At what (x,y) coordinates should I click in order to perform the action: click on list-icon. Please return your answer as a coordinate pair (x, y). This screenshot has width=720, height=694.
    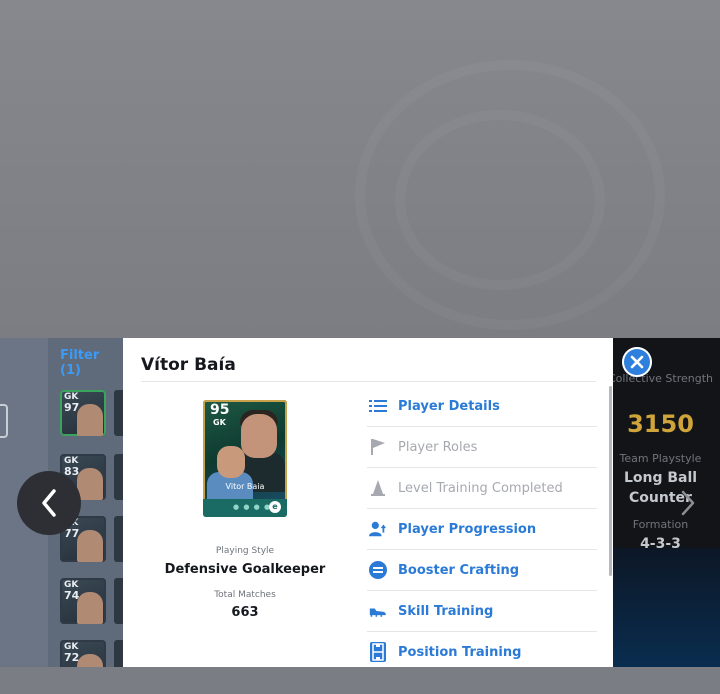
    Looking at the image, I should click on (378, 406).